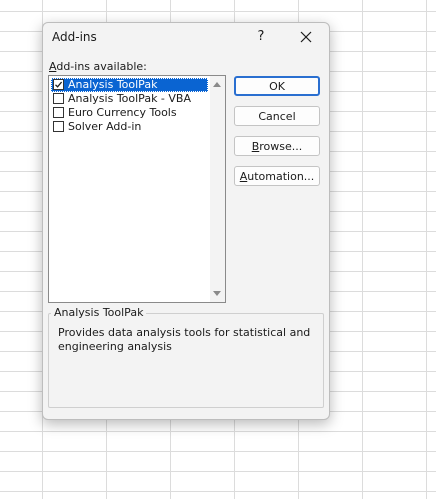 Image resolution: width=436 pixels, height=499 pixels. I want to click on list-item-analysis-toolpak-vba: Analysis ToolPak - VBA, so click(129, 99).